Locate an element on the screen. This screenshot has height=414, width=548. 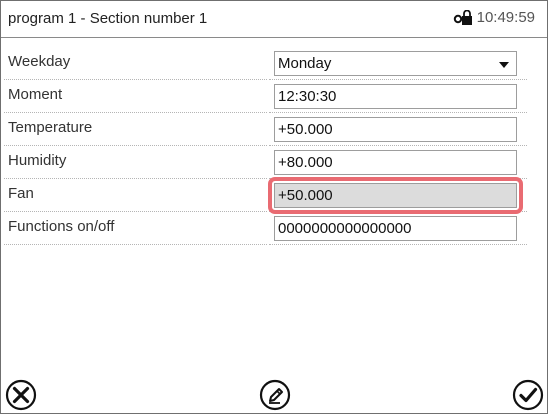
fan-field: +50.000 is located at coordinates (395, 195).